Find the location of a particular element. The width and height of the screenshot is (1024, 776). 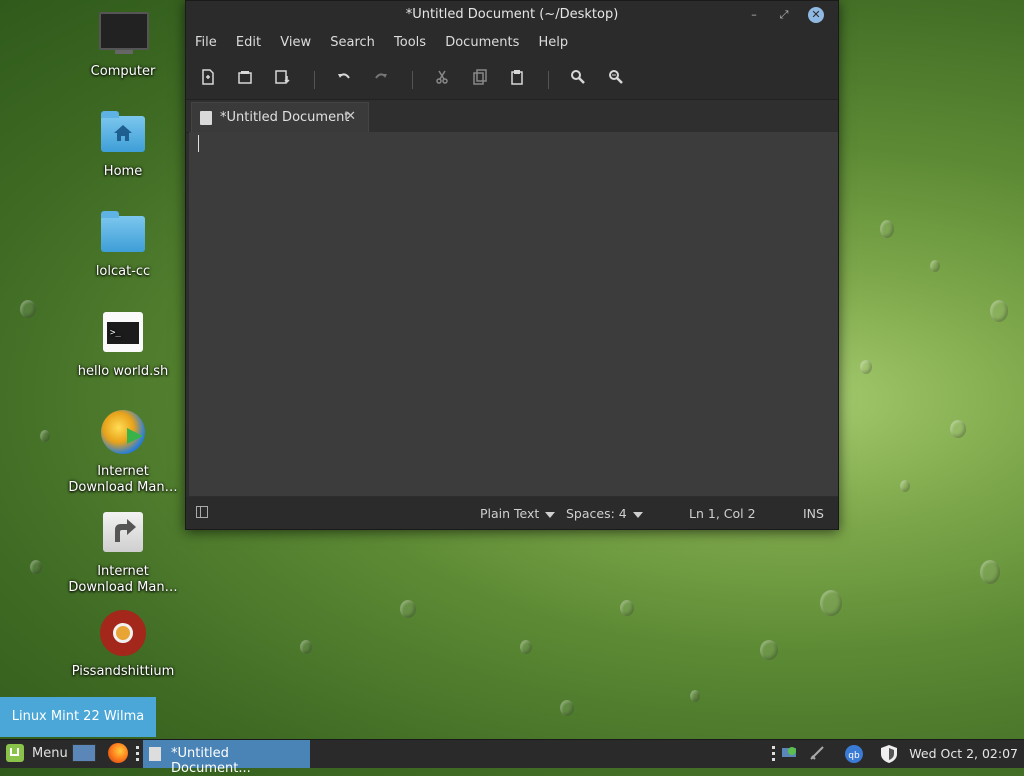

shield-icon is located at coordinates (889, 754).